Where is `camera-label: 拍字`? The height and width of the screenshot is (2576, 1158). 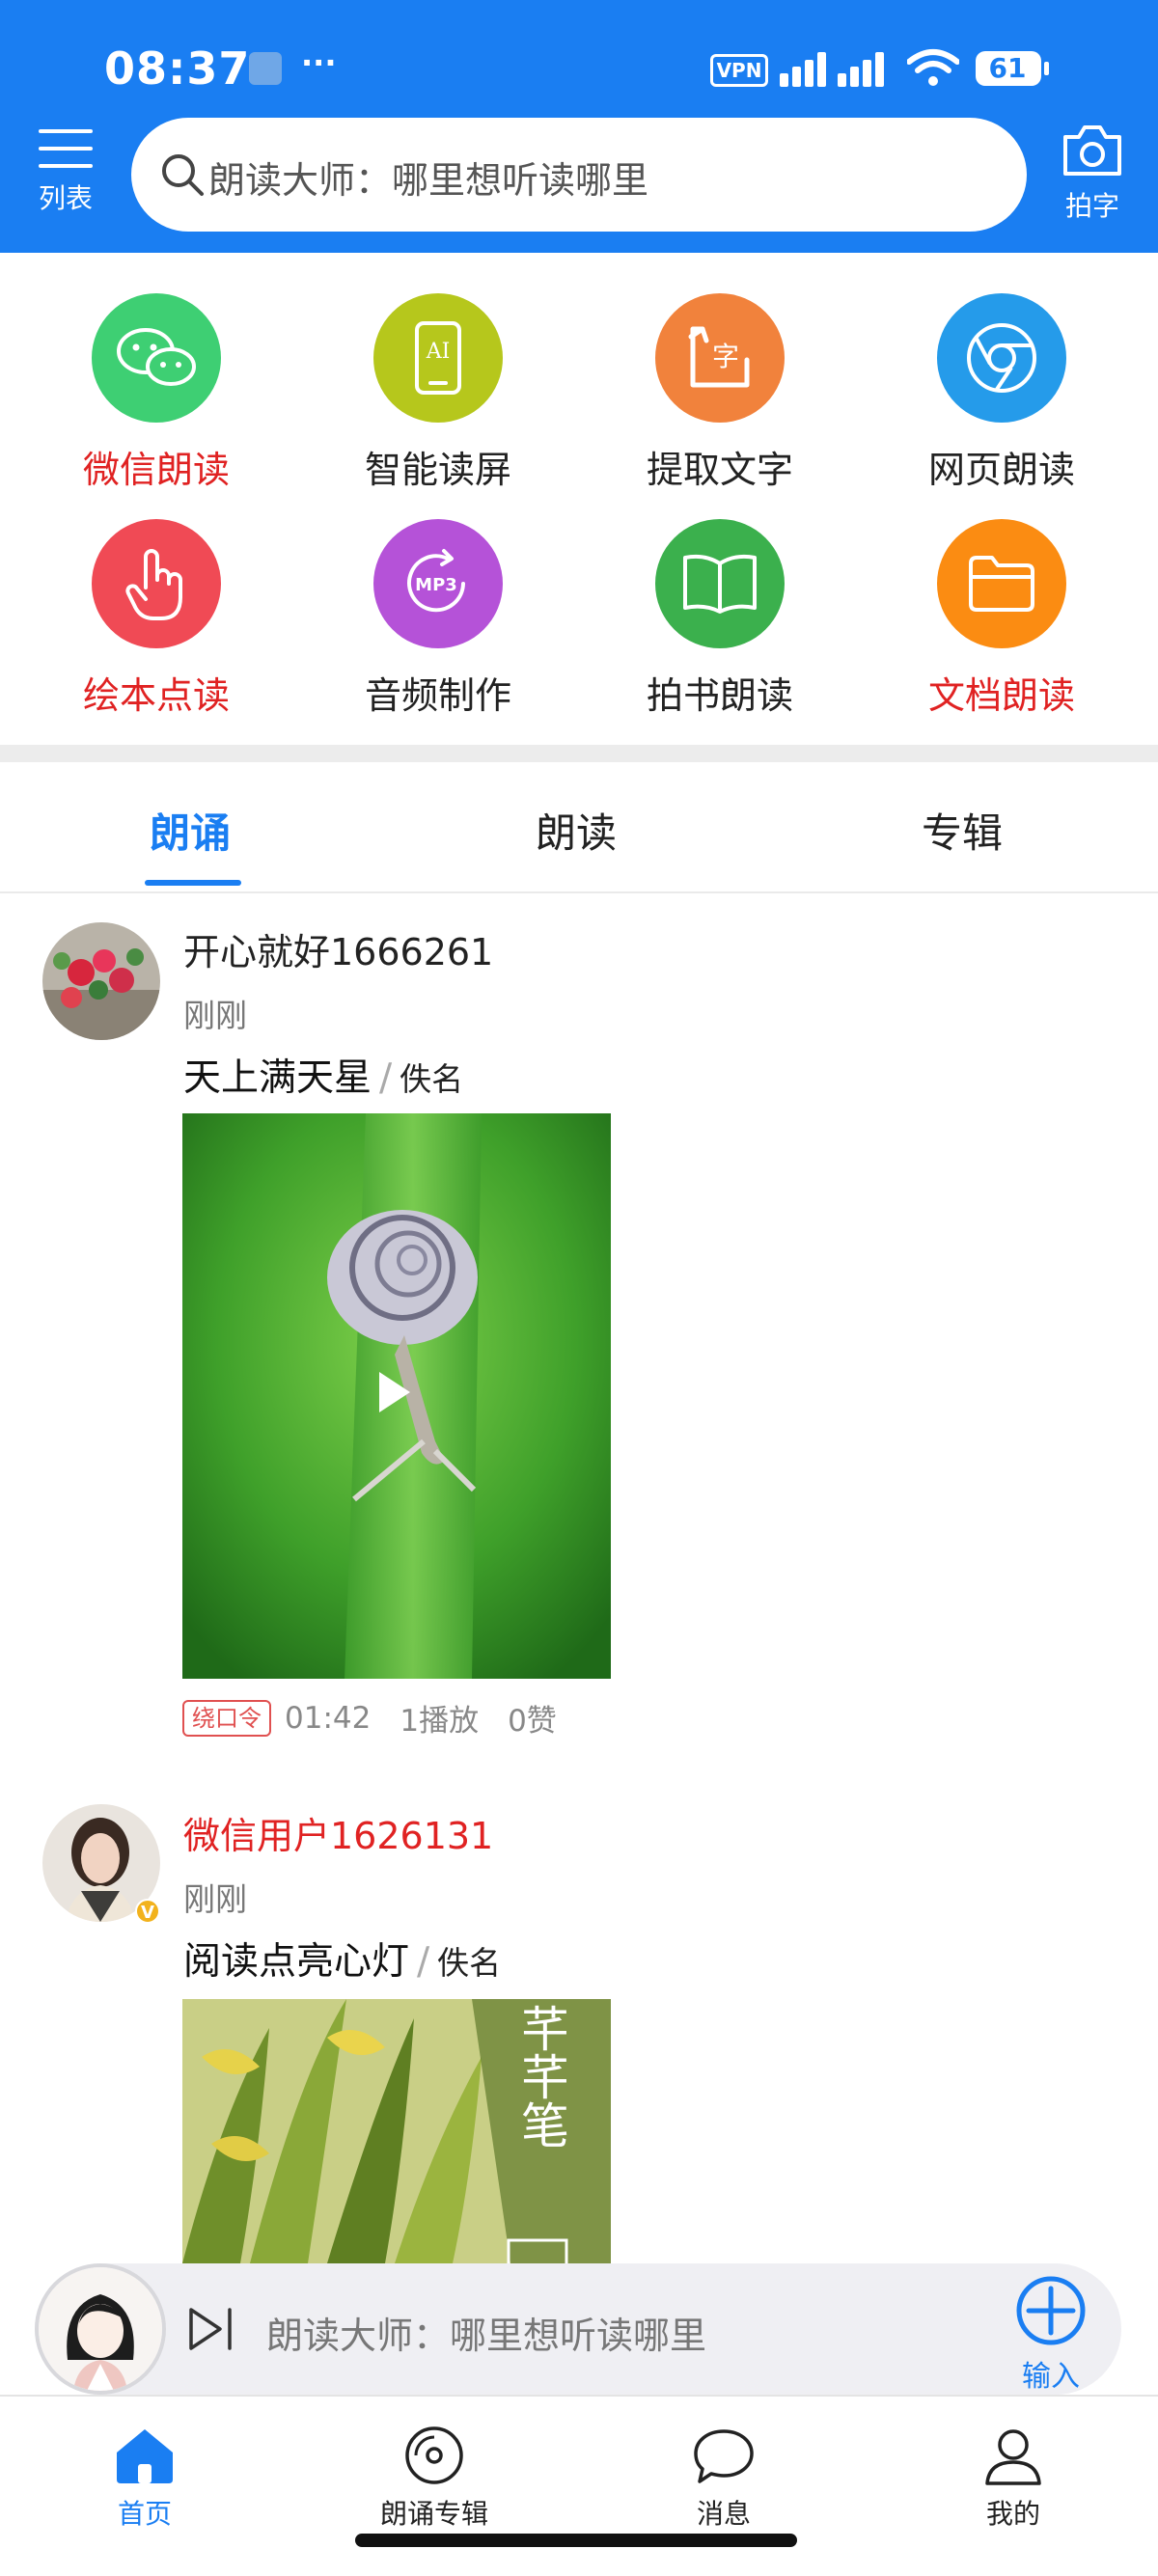 camera-label: 拍字 is located at coordinates (1091, 206).